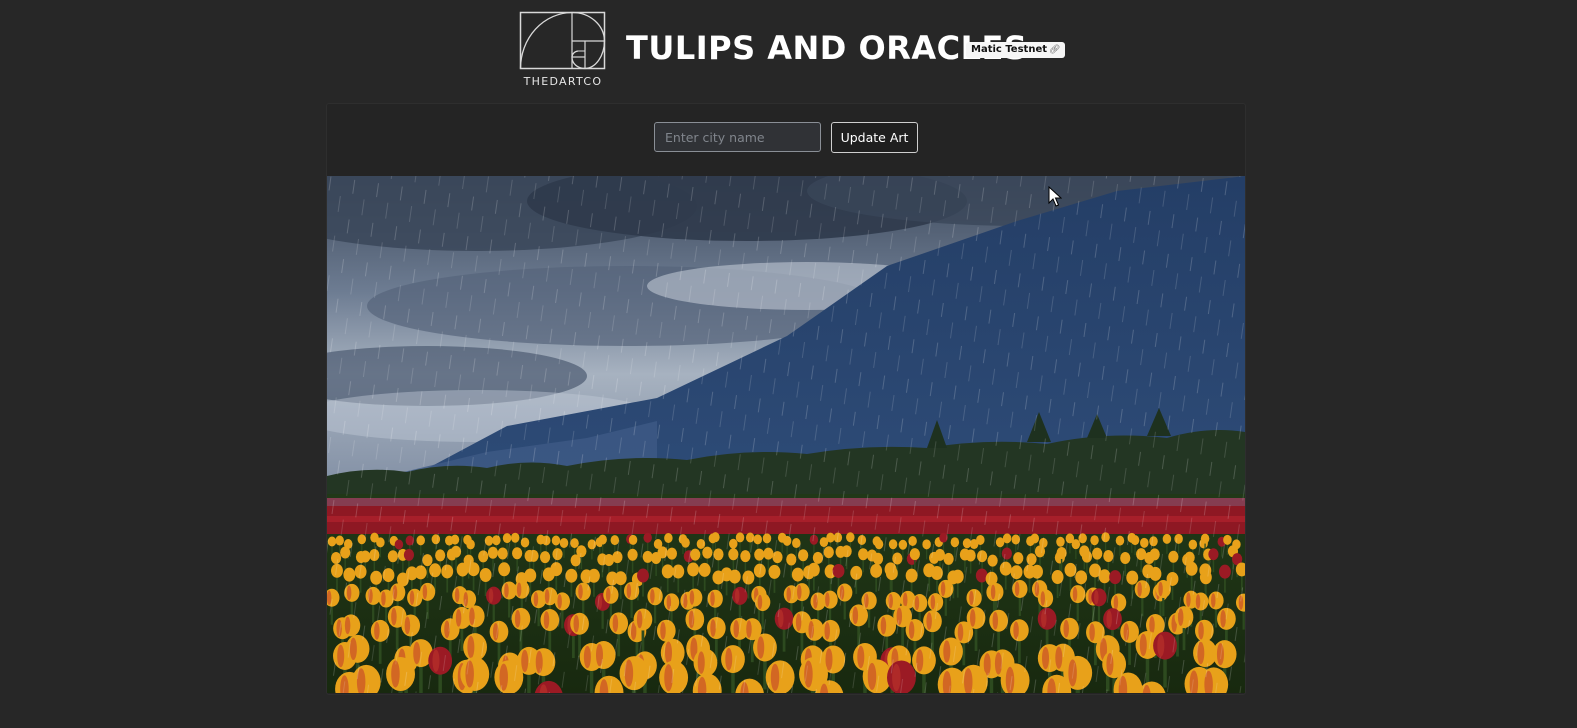  I want to click on network-badge-label: Matic Testnet, so click(1009, 49).